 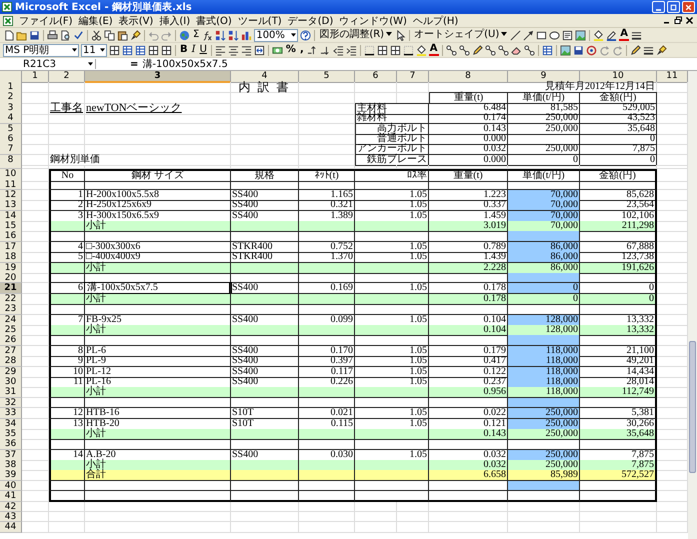 I want to click on row-header: 21, so click(x=11, y=288).